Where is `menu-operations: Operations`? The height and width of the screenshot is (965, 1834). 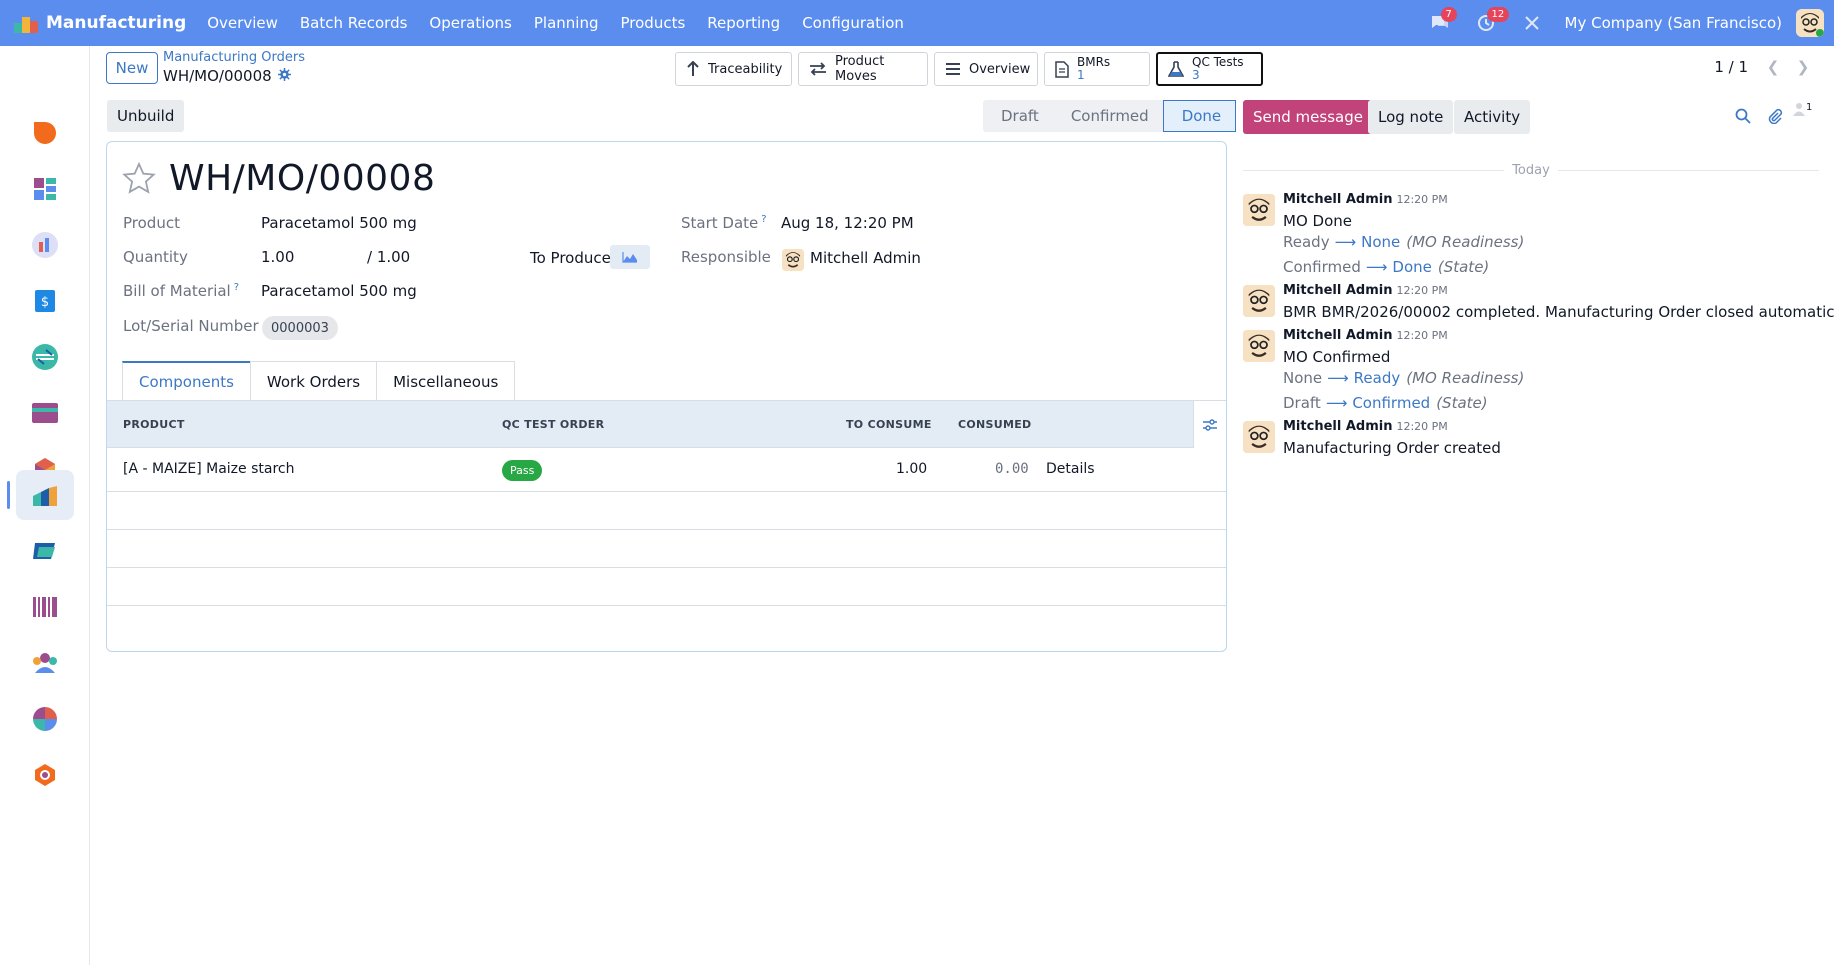
menu-operations: Operations is located at coordinates (470, 23).